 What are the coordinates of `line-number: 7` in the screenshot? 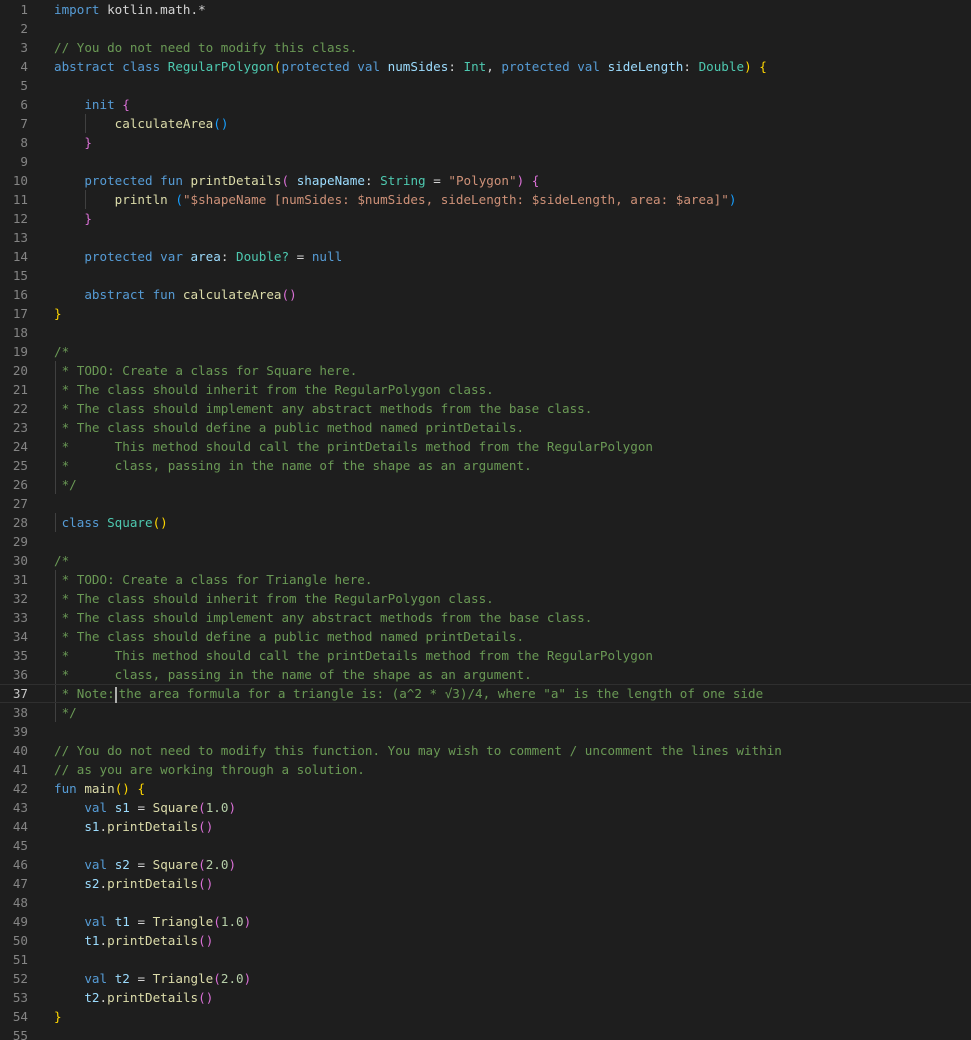 It's located at (24, 123).